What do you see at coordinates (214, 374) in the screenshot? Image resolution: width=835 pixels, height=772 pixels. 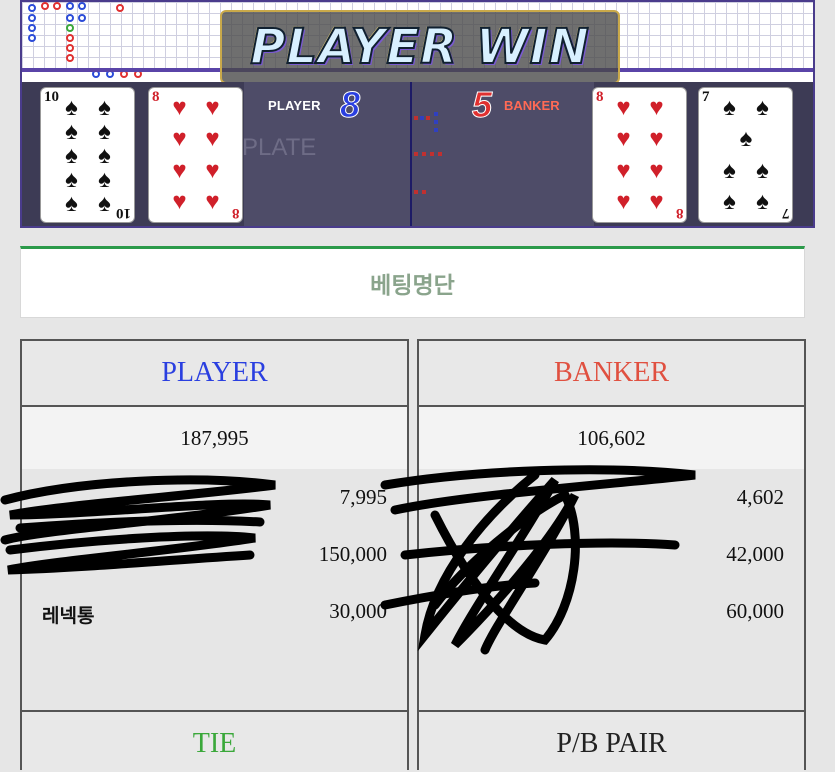 I see `player-bets-title: PLAYER` at bounding box center [214, 374].